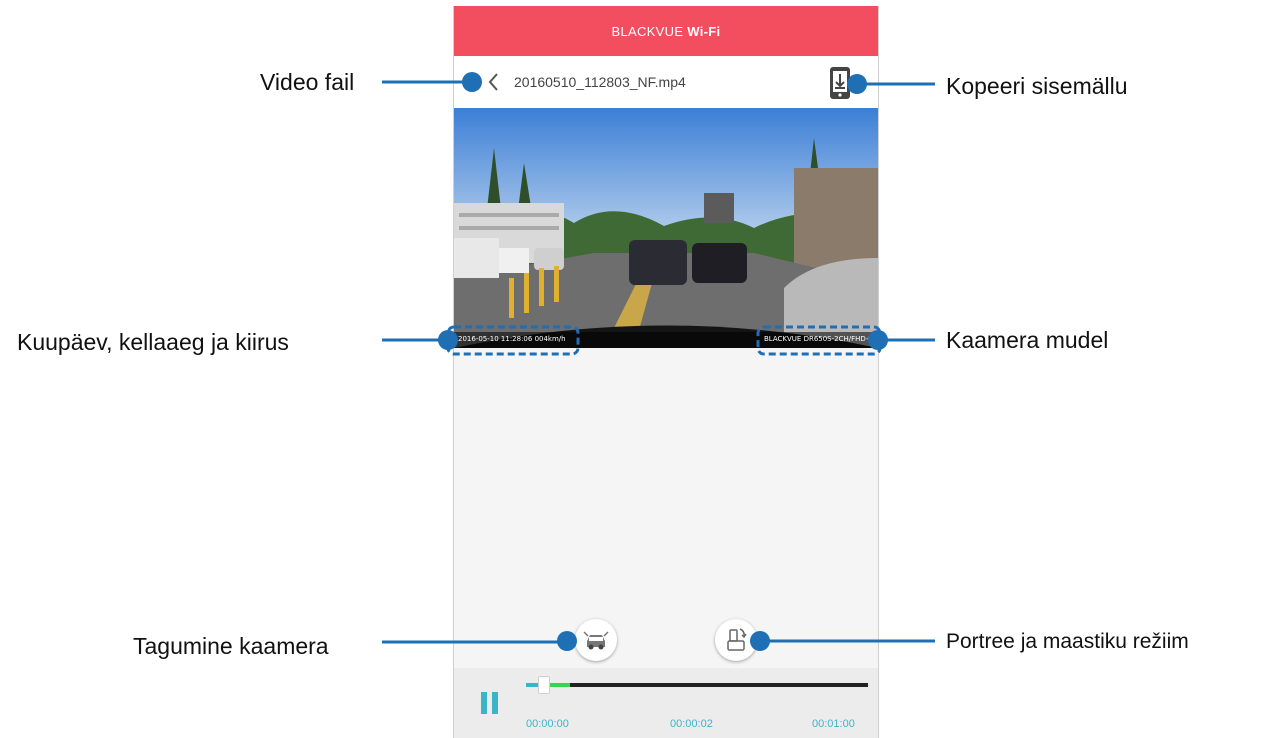 Image resolution: width=1263 pixels, height=738 pixels. Describe the element at coordinates (307, 82) in the screenshot. I see `label-video-file: Video fail` at that location.